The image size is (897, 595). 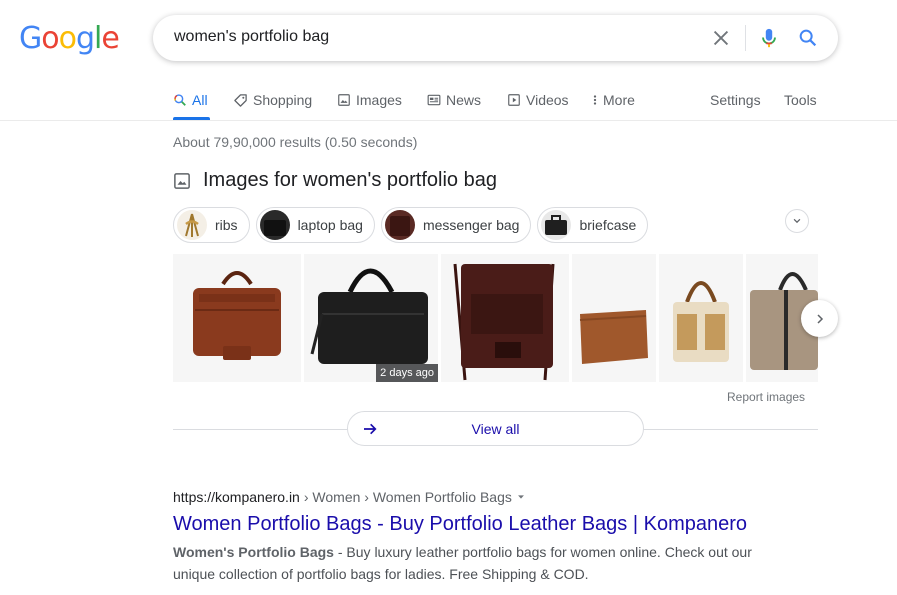 What do you see at coordinates (407, 497) in the screenshot?
I see `result-breadcrumb: › Women › Women Portfolio Bags` at bounding box center [407, 497].